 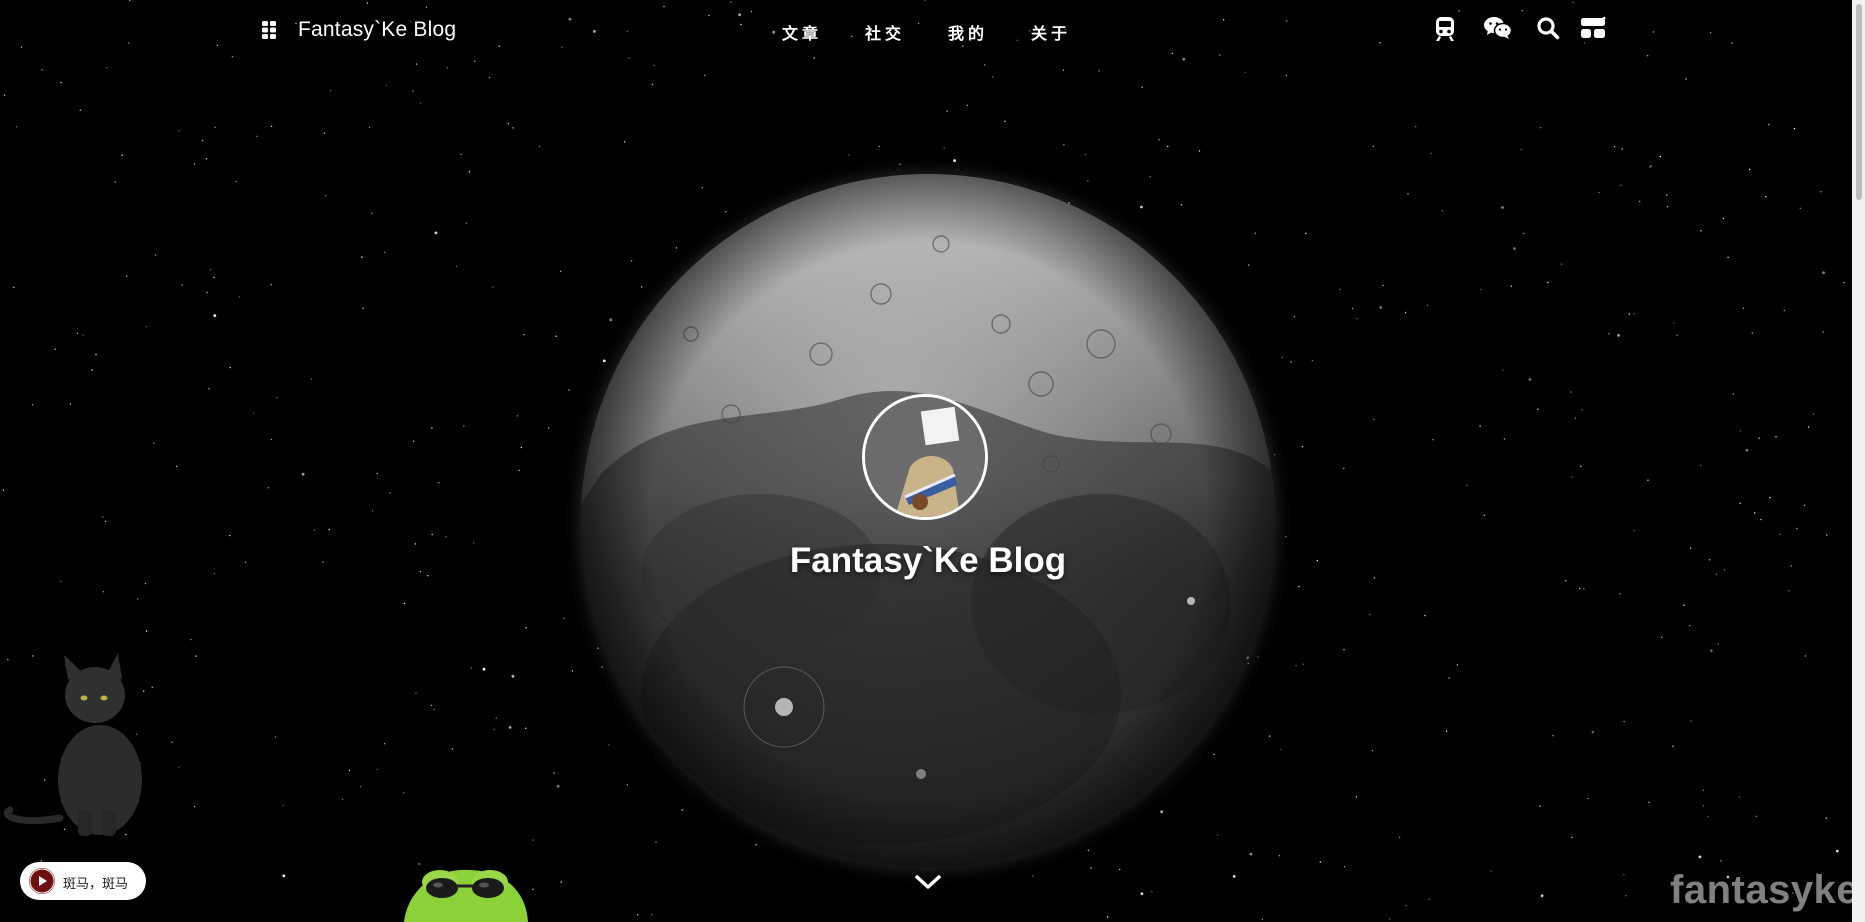 I want to click on nav-item-articles: 文章, so click(x=802, y=32).